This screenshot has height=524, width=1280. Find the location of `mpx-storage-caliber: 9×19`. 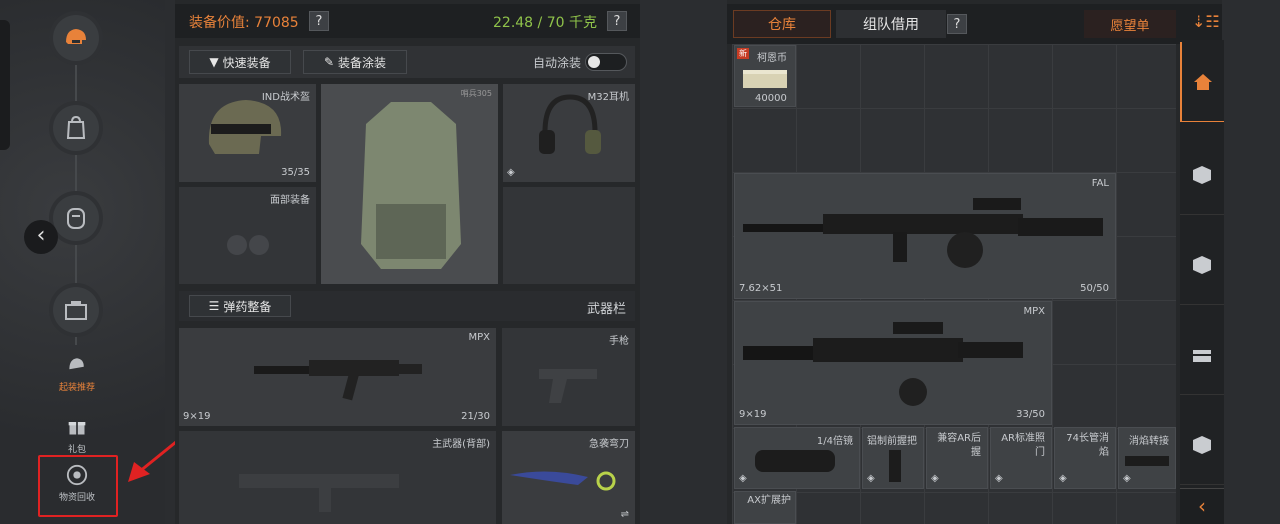

mpx-storage-caliber: 9×19 is located at coordinates (753, 414).